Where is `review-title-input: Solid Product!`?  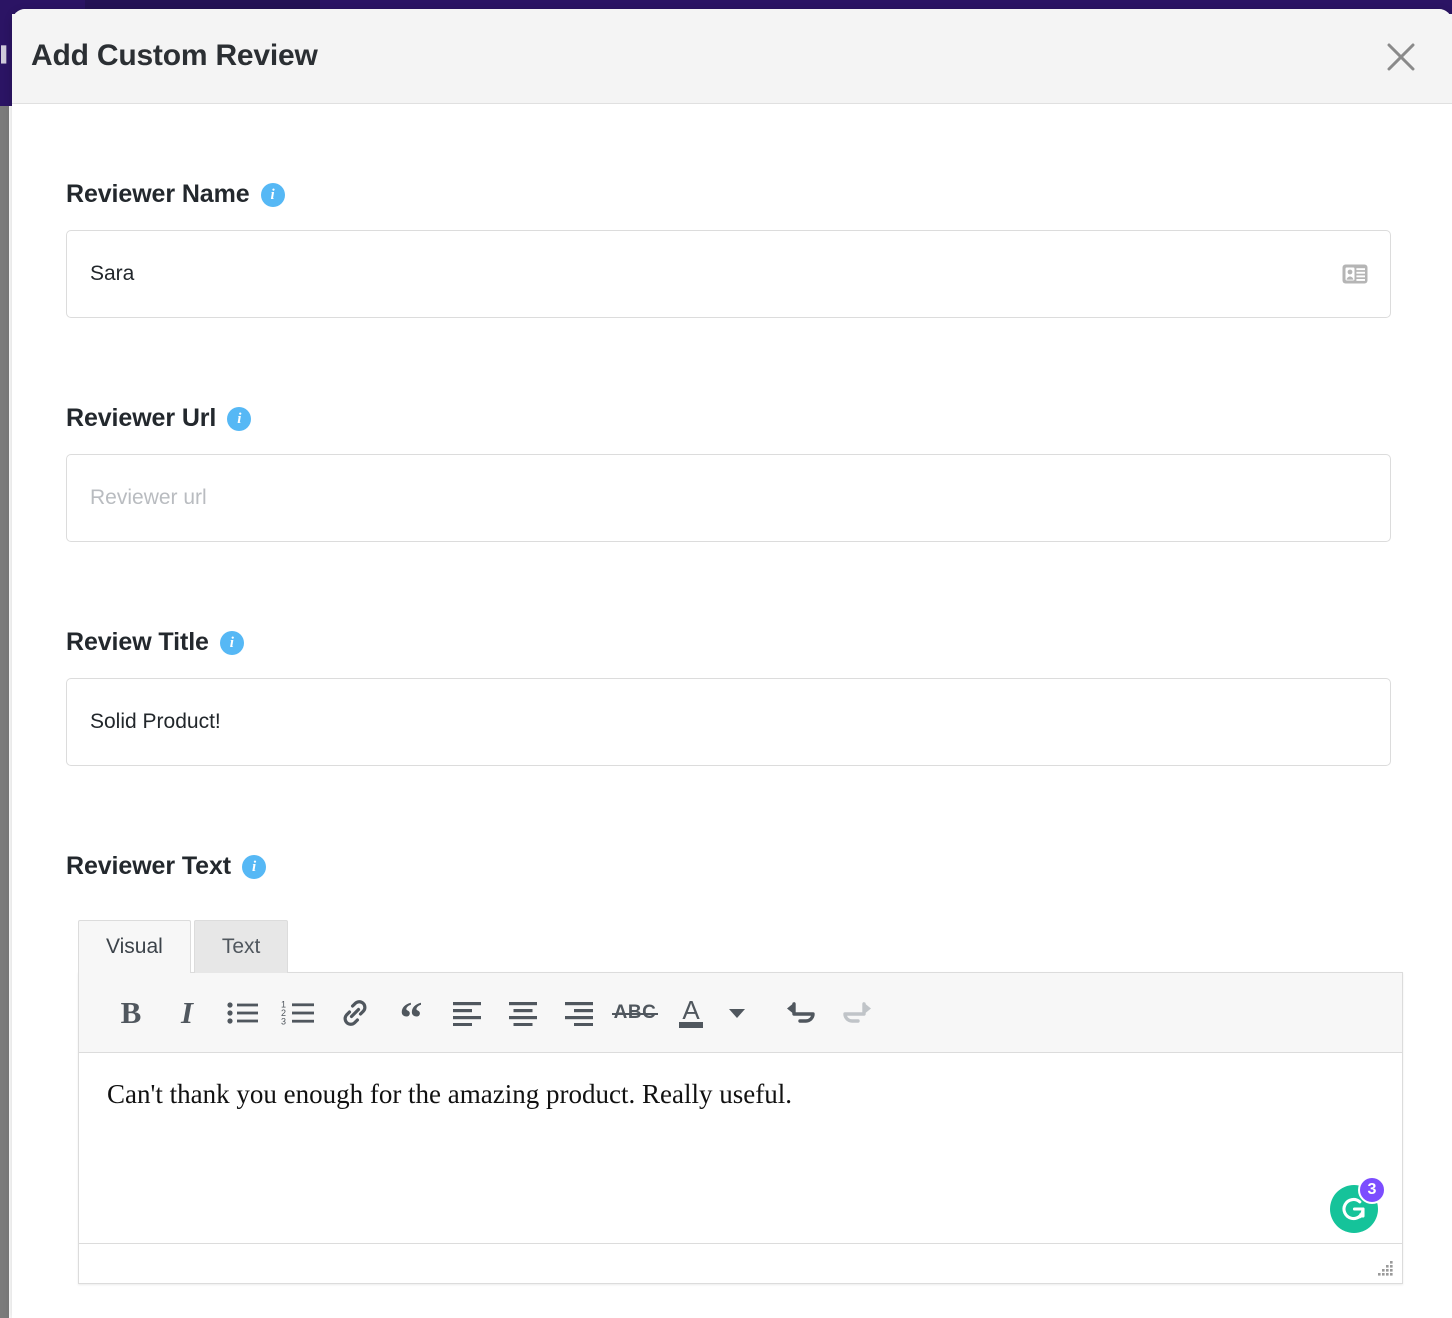 review-title-input: Solid Product! is located at coordinates (728, 722).